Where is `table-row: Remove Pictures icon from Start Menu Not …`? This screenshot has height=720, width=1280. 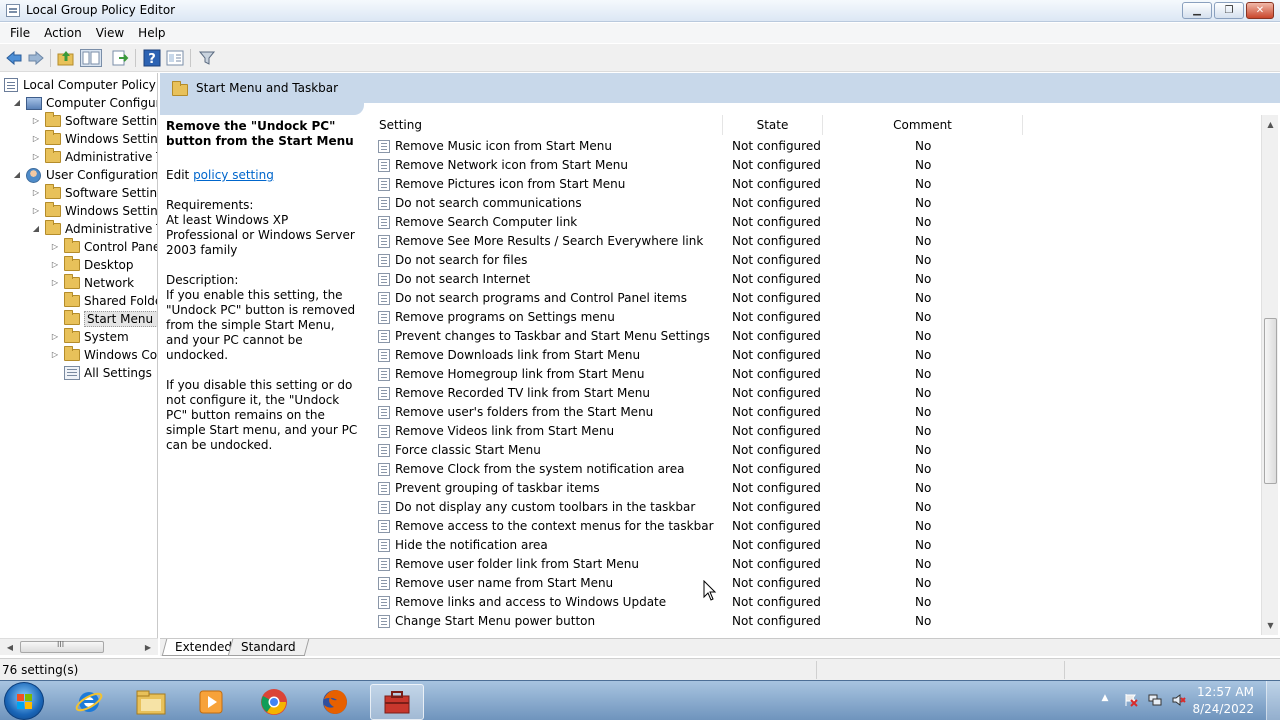 table-row: Remove Pictures icon from Start Menu Not … is located at coordinates (817, 184).